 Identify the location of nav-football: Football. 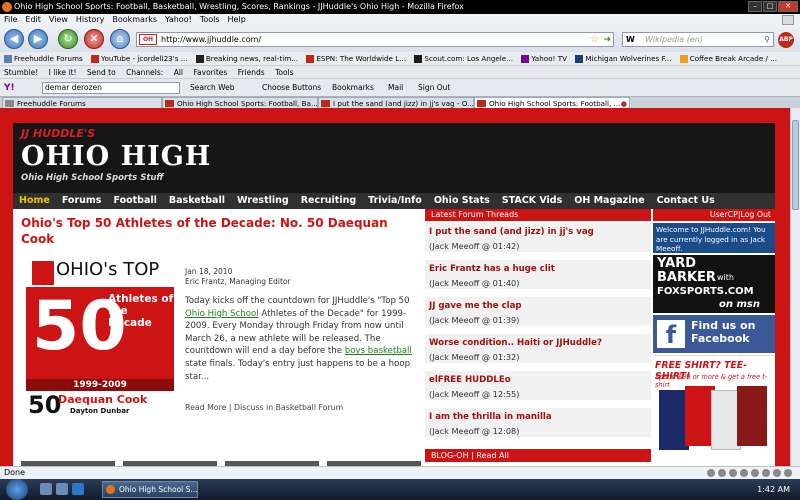
(134, 201).